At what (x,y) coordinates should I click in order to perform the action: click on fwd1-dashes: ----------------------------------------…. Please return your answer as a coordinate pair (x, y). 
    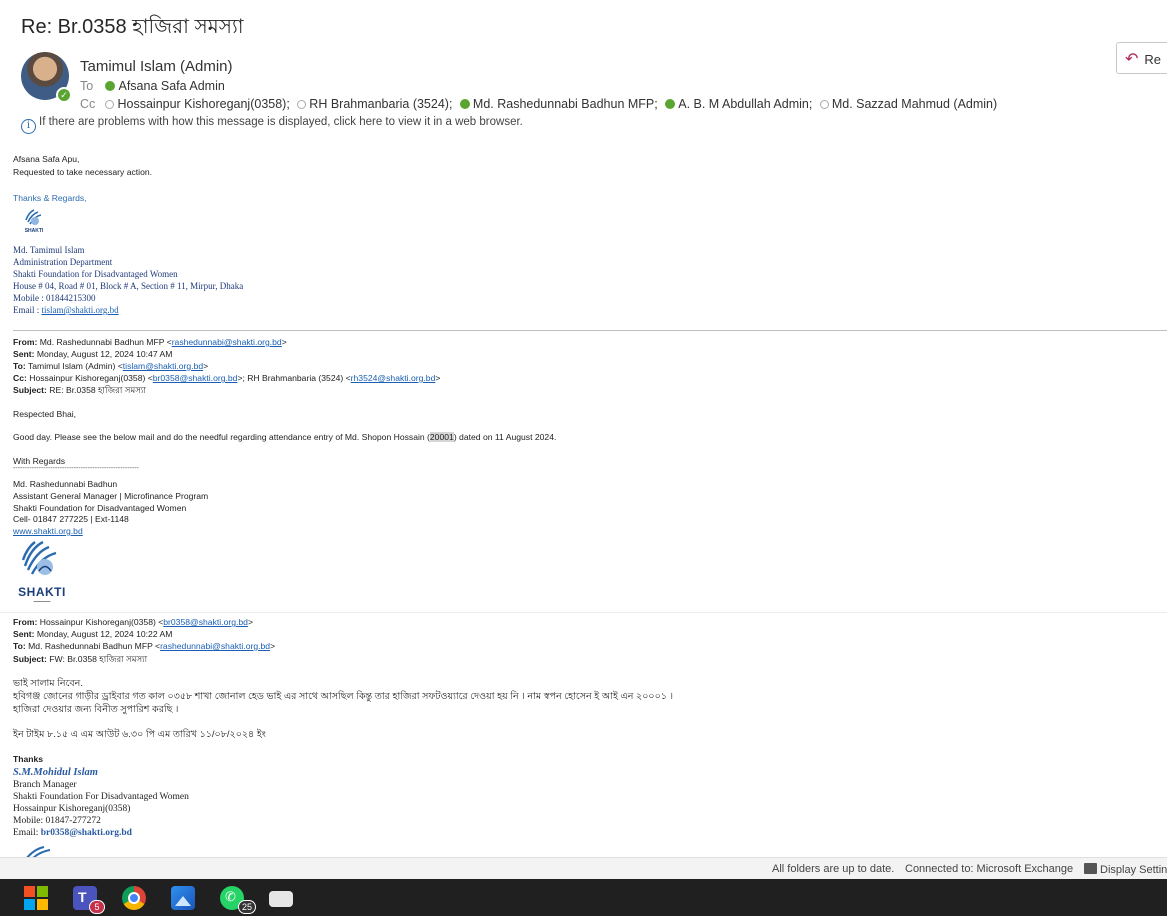
    Looking at the image, I should click on (76, 468).